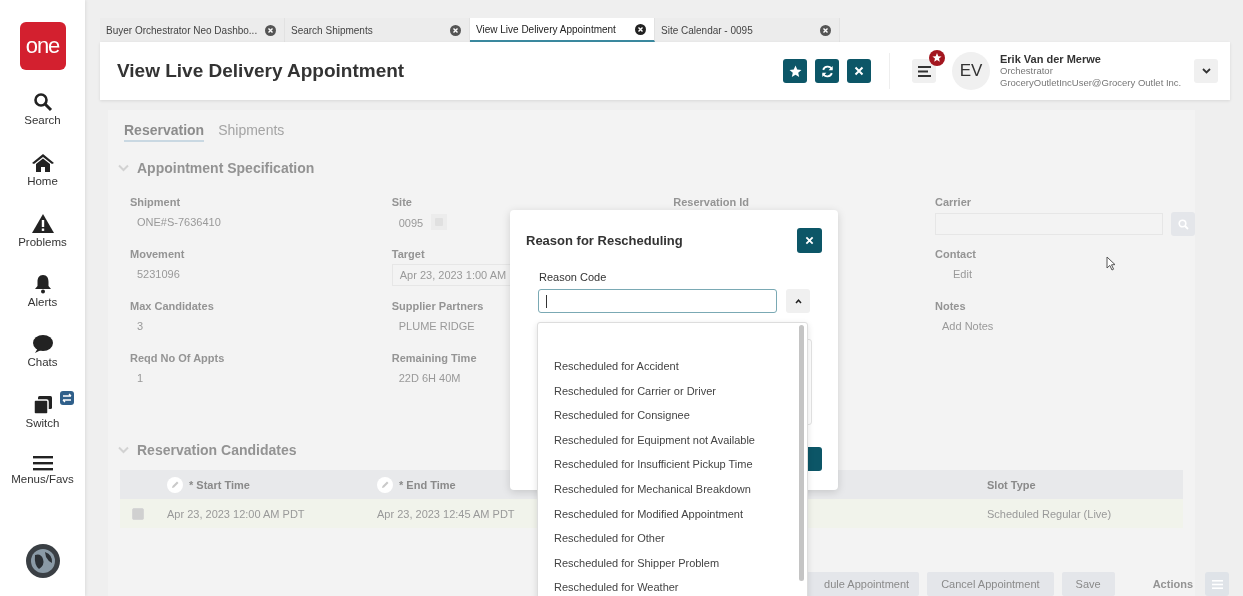 Image resolution: width=1243 pixels, height=596 pixels. I want to click on chevron-up-icon, so click(798, 301).